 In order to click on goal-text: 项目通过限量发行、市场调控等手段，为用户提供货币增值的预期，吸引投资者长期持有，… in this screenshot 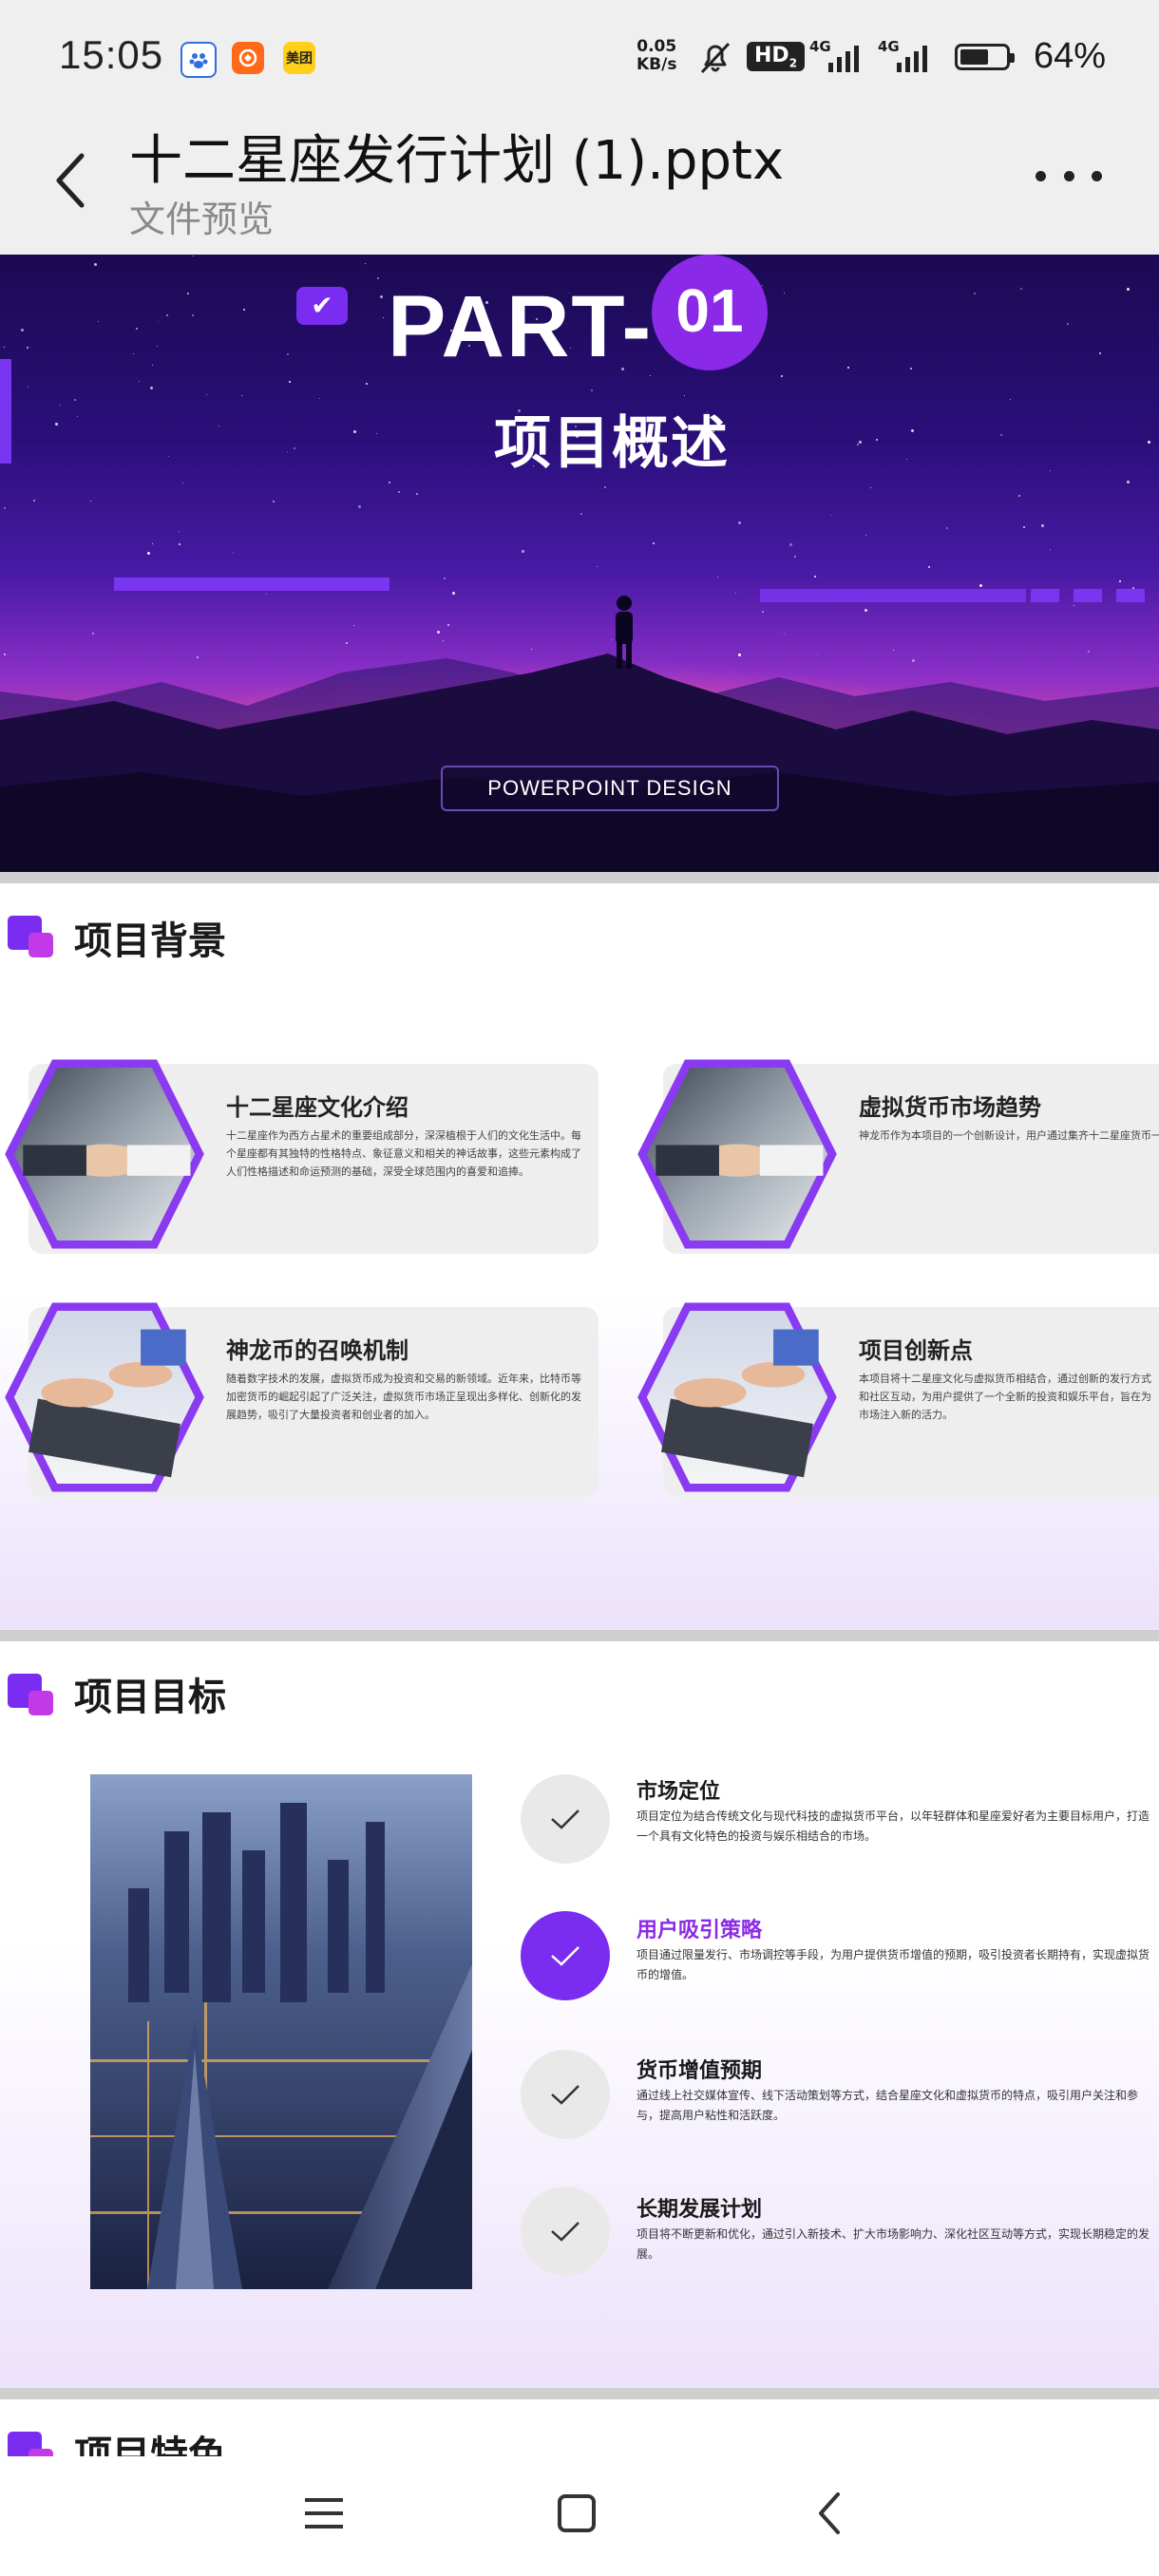, I will do `click(893, 1964)`.